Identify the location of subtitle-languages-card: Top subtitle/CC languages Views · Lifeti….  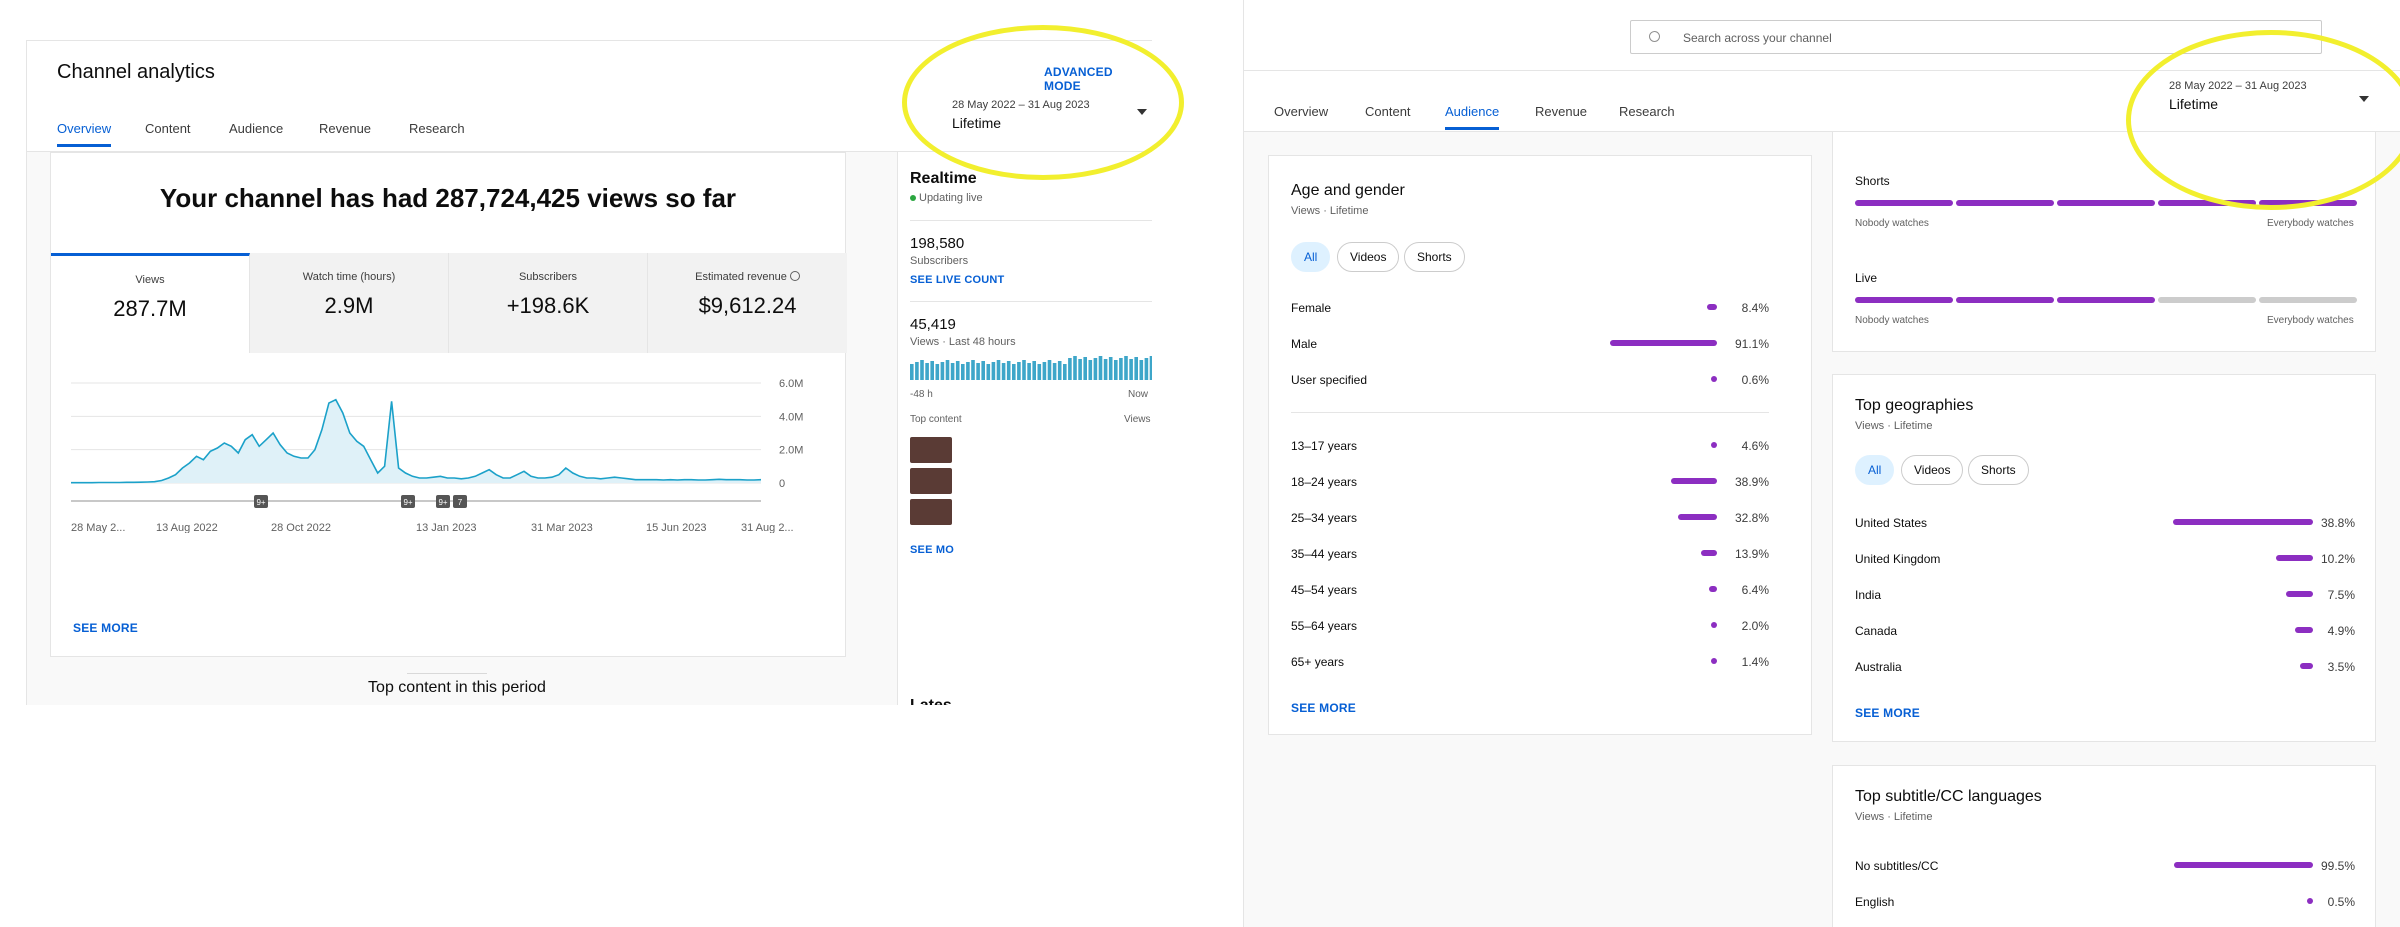
(2104, 846).